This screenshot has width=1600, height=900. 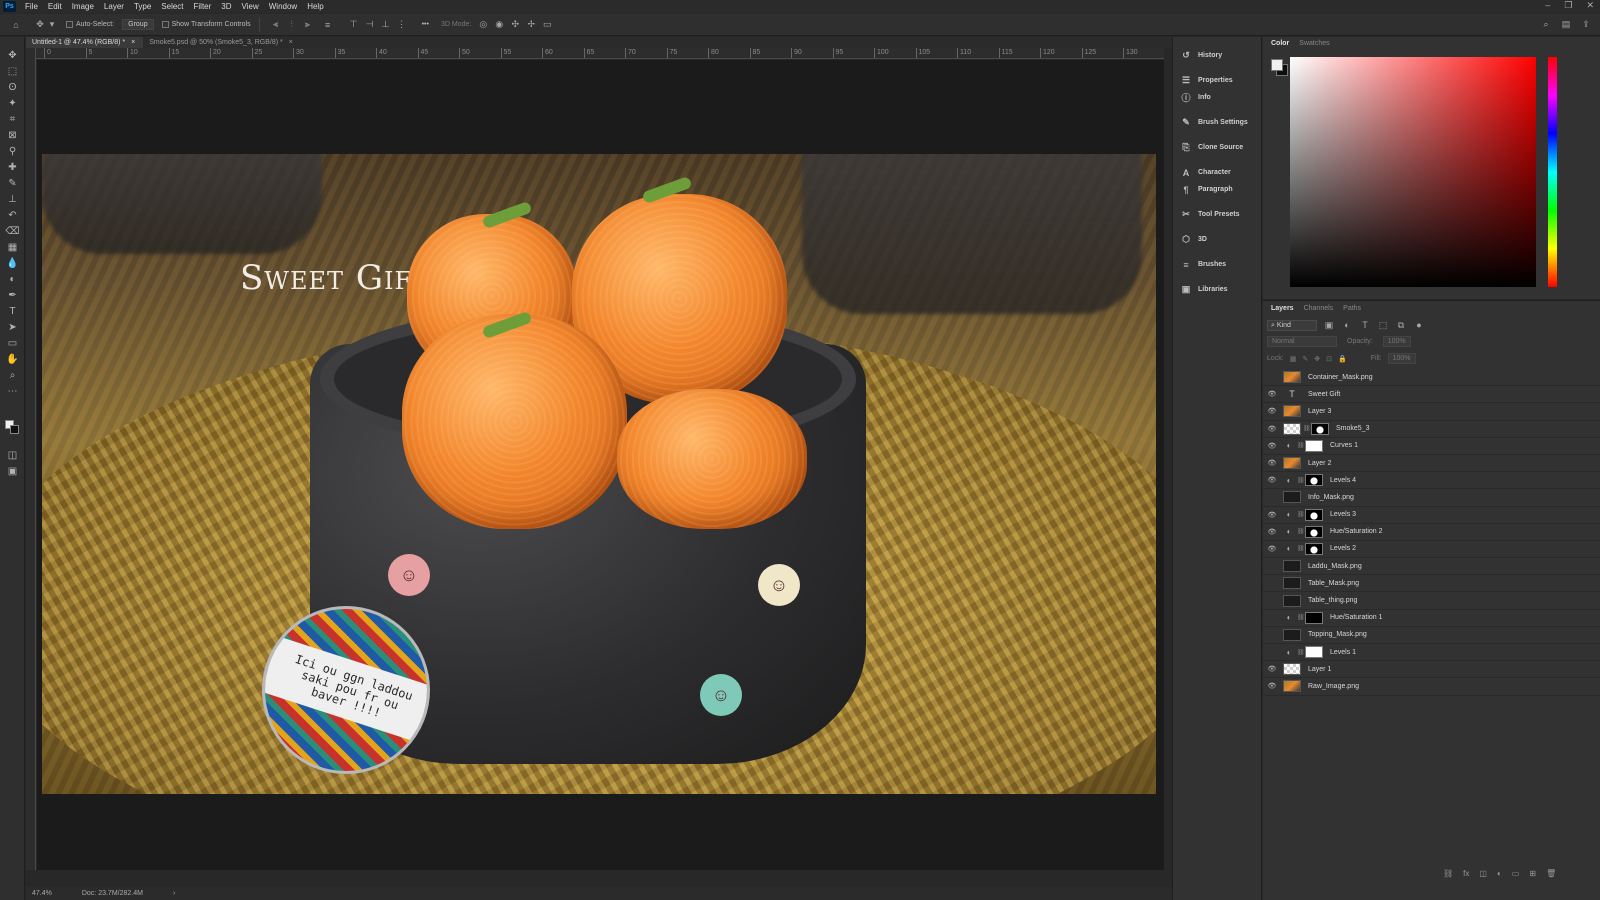 I want to click on layer-row: 👁 ◐ ⛓ Levels 4, so click(x=1431, y=481).